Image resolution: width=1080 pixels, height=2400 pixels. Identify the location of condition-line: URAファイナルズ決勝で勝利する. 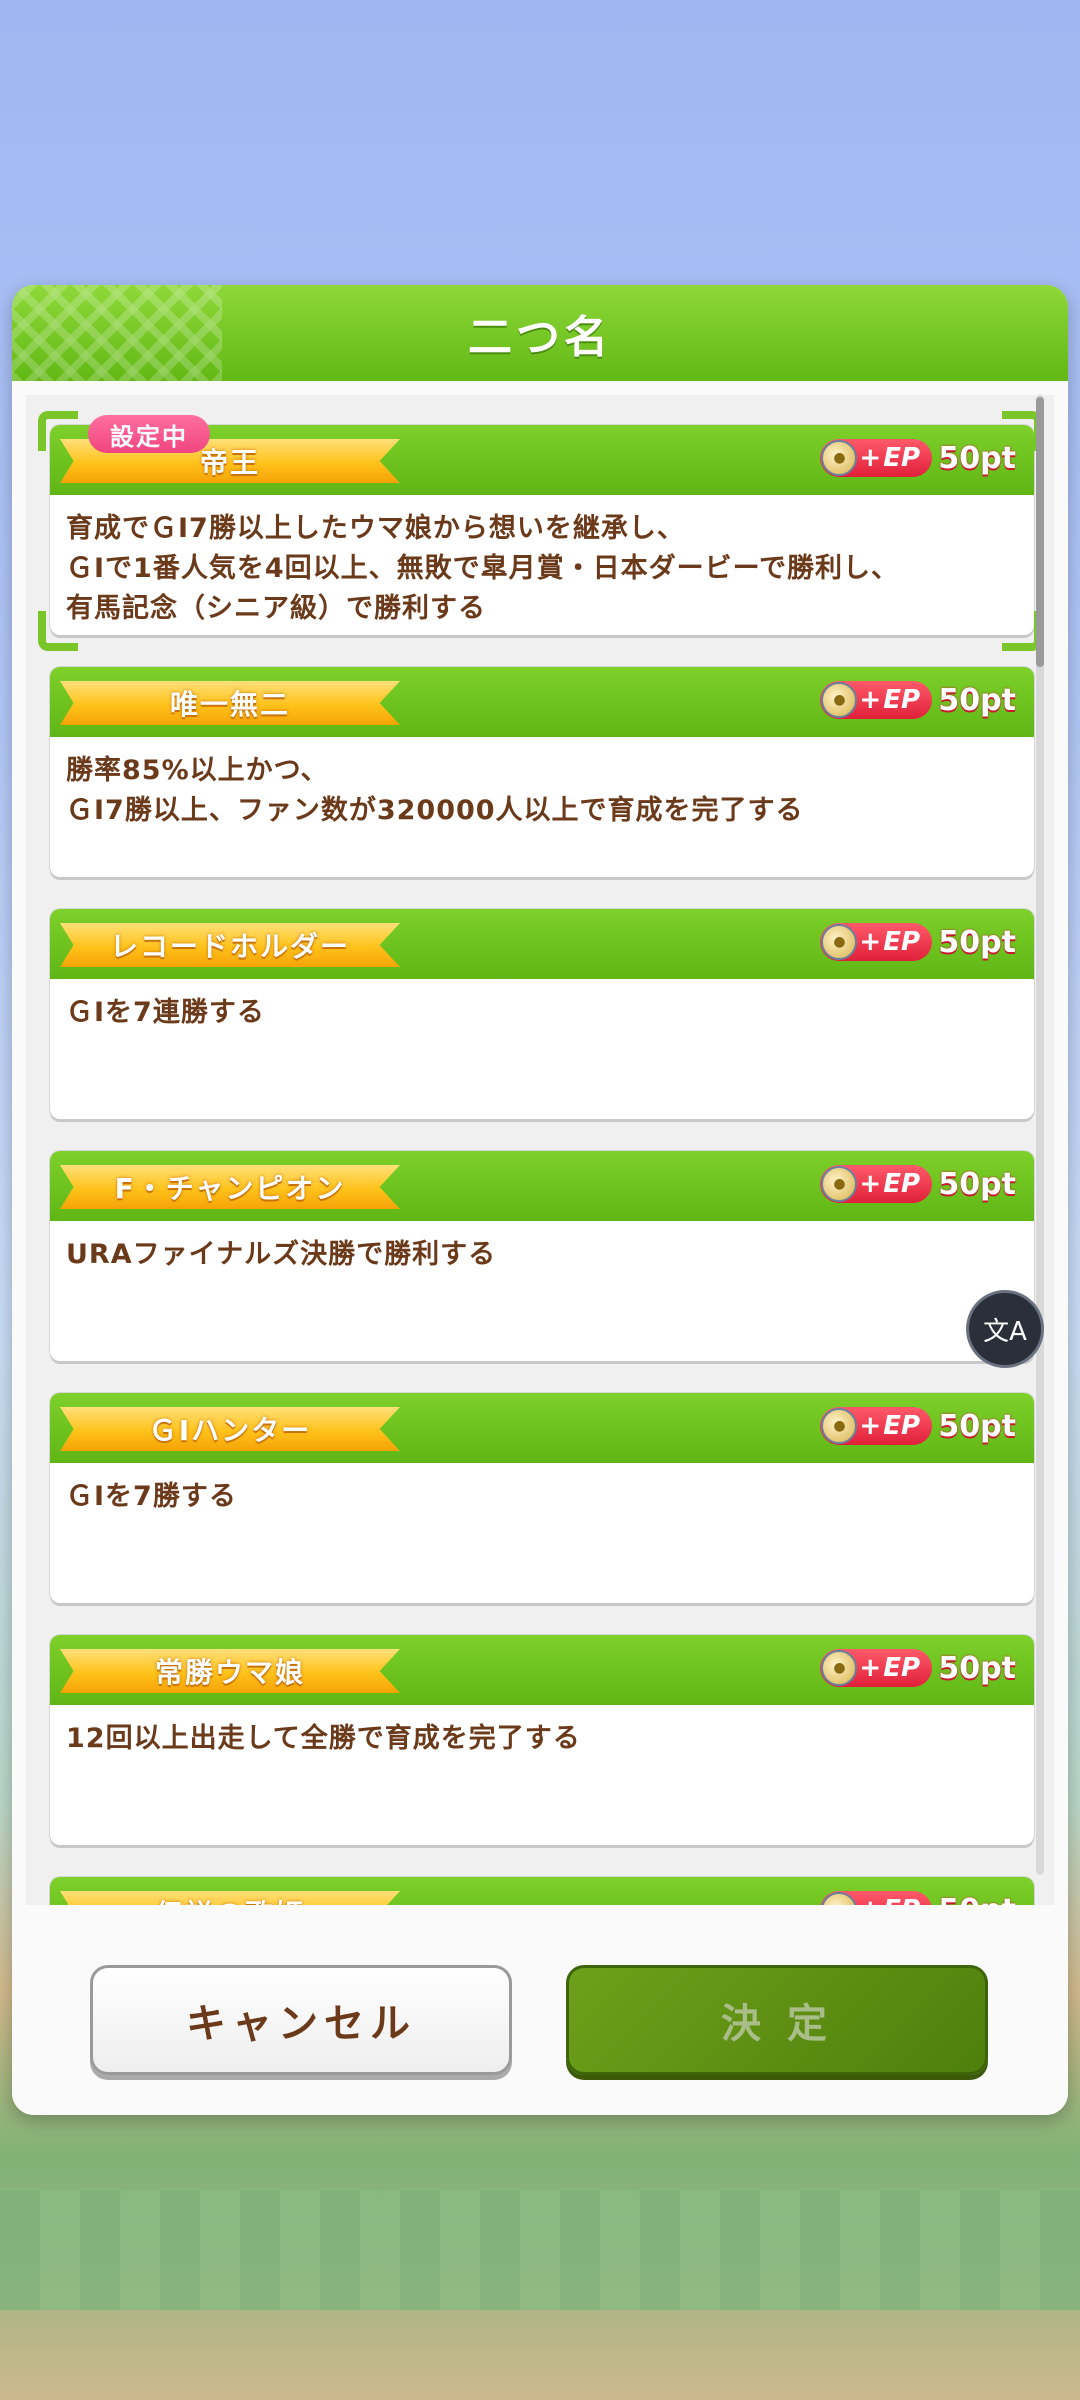
(281, 1254).